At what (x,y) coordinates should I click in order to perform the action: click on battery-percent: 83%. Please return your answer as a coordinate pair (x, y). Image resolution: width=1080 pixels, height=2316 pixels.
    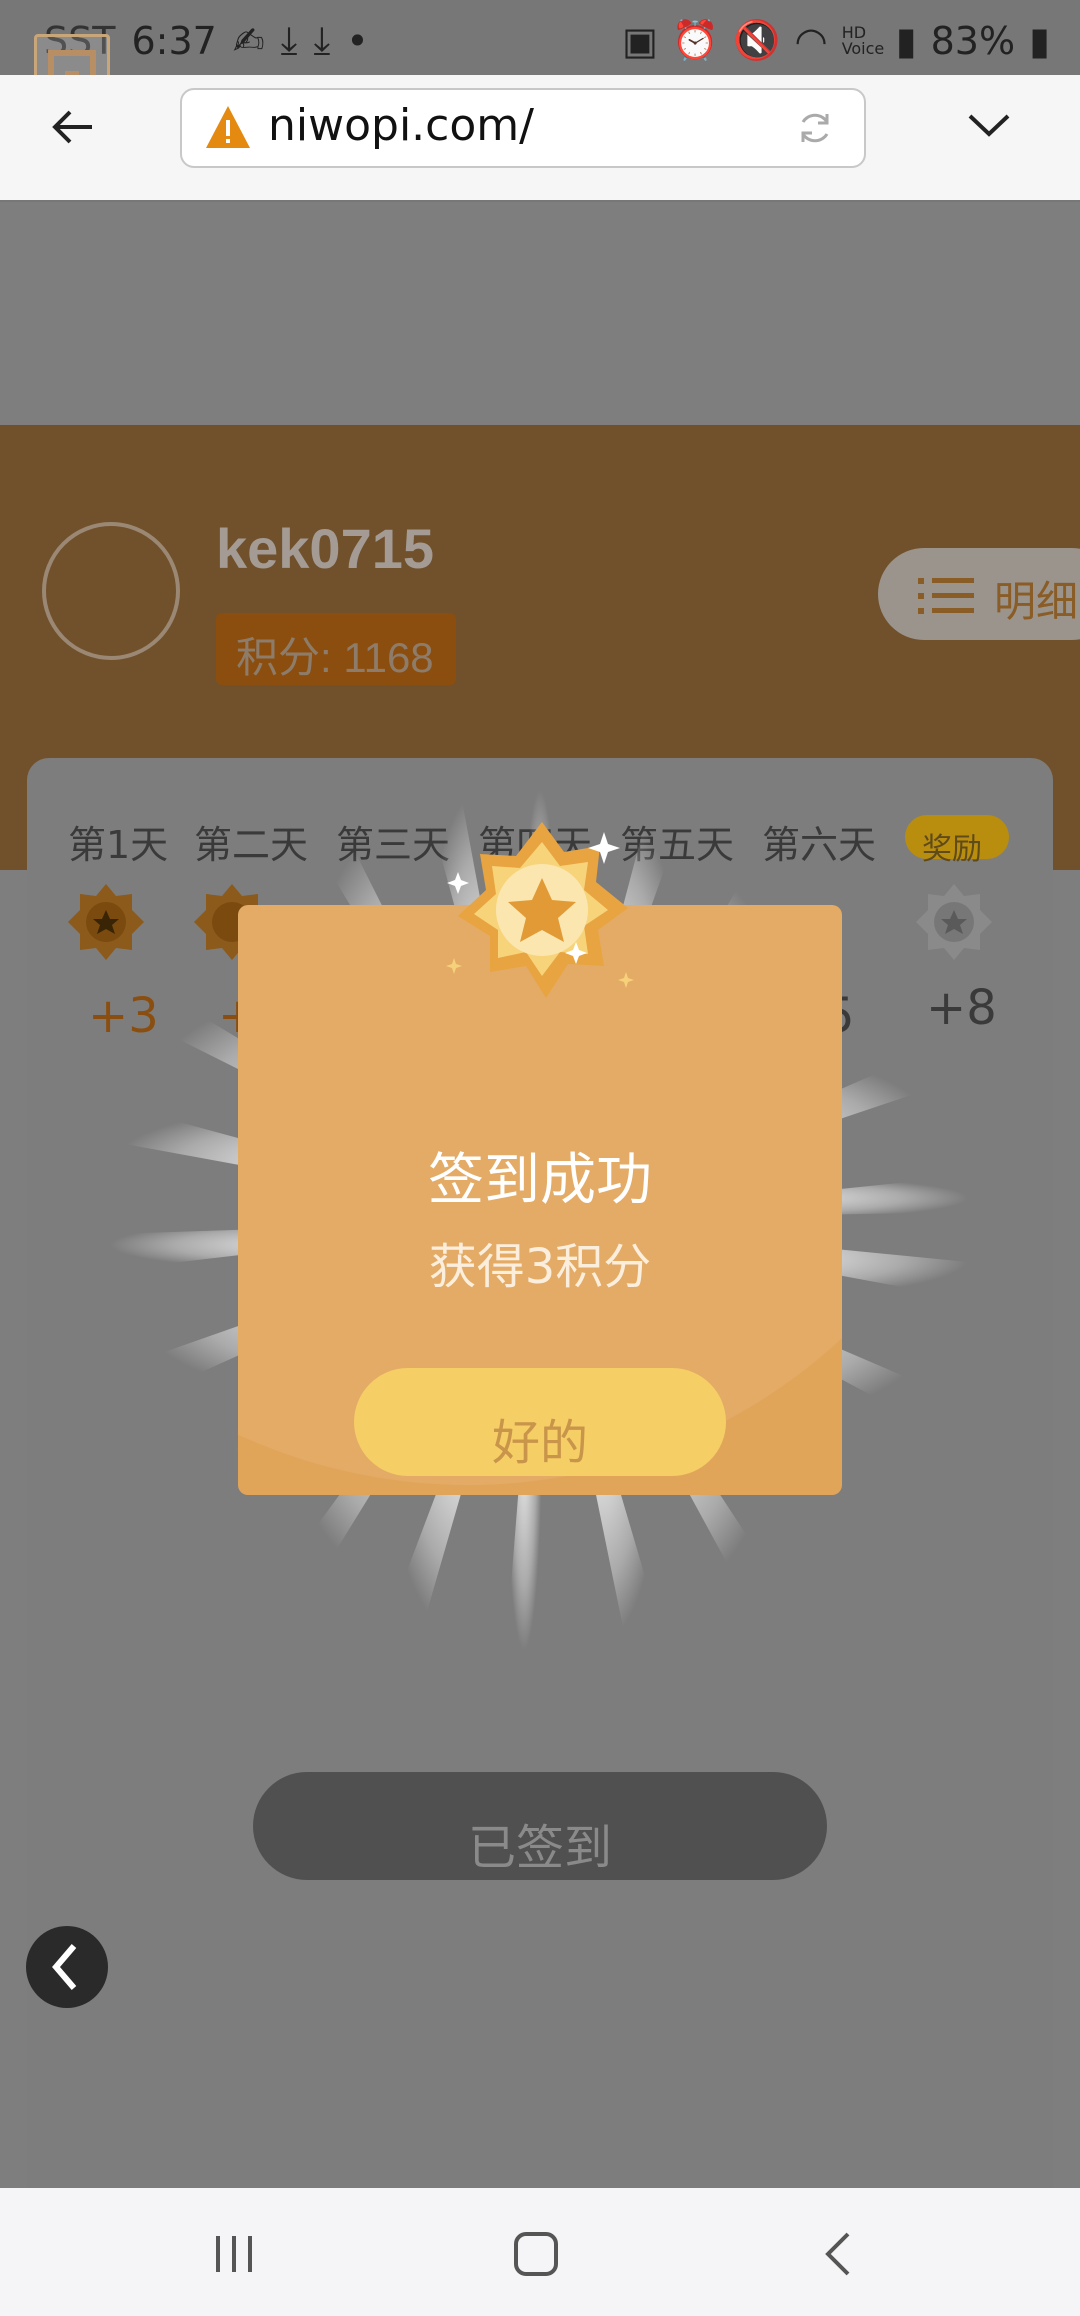
    Looking at the image, I should click on (973, 40).